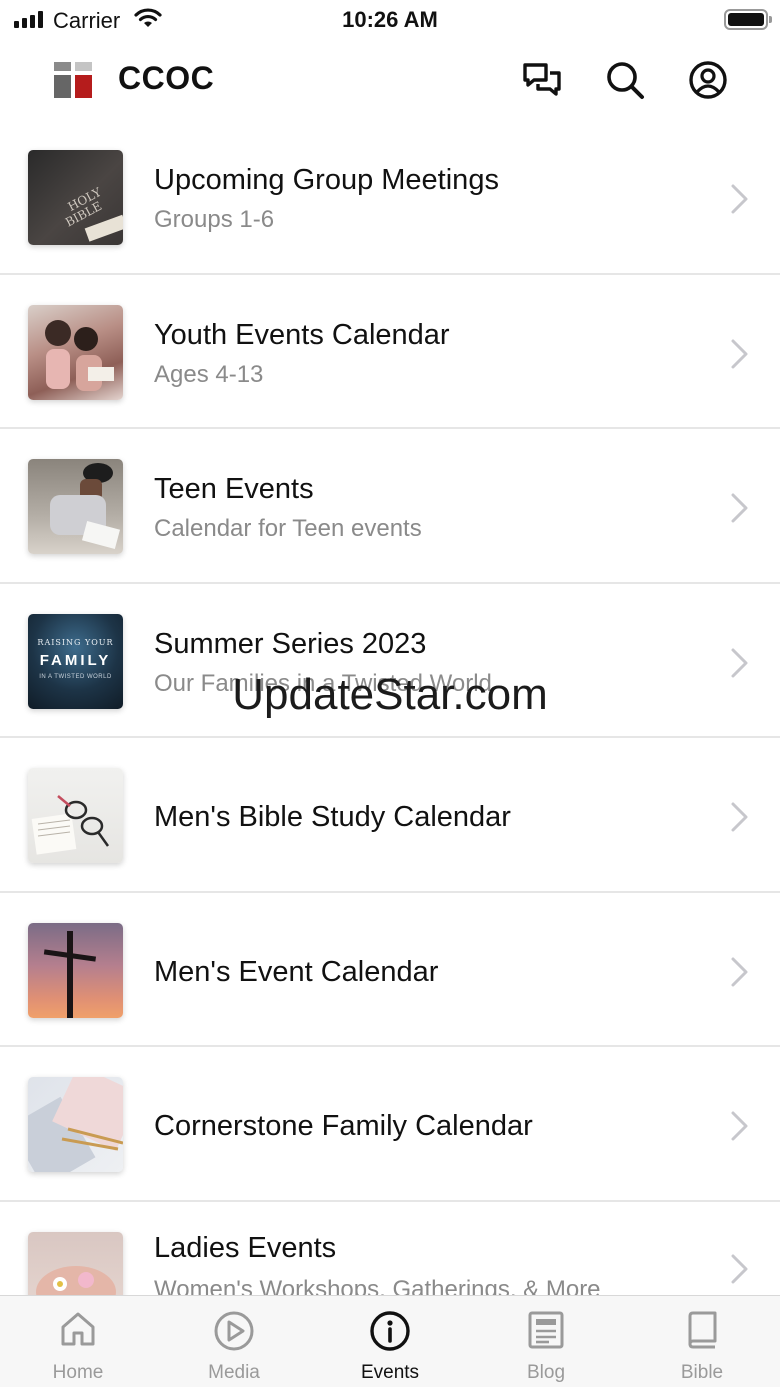  Describe the element at coordinates (78, 1372) in the screenshot. I see `tab-label: Home` at that location.